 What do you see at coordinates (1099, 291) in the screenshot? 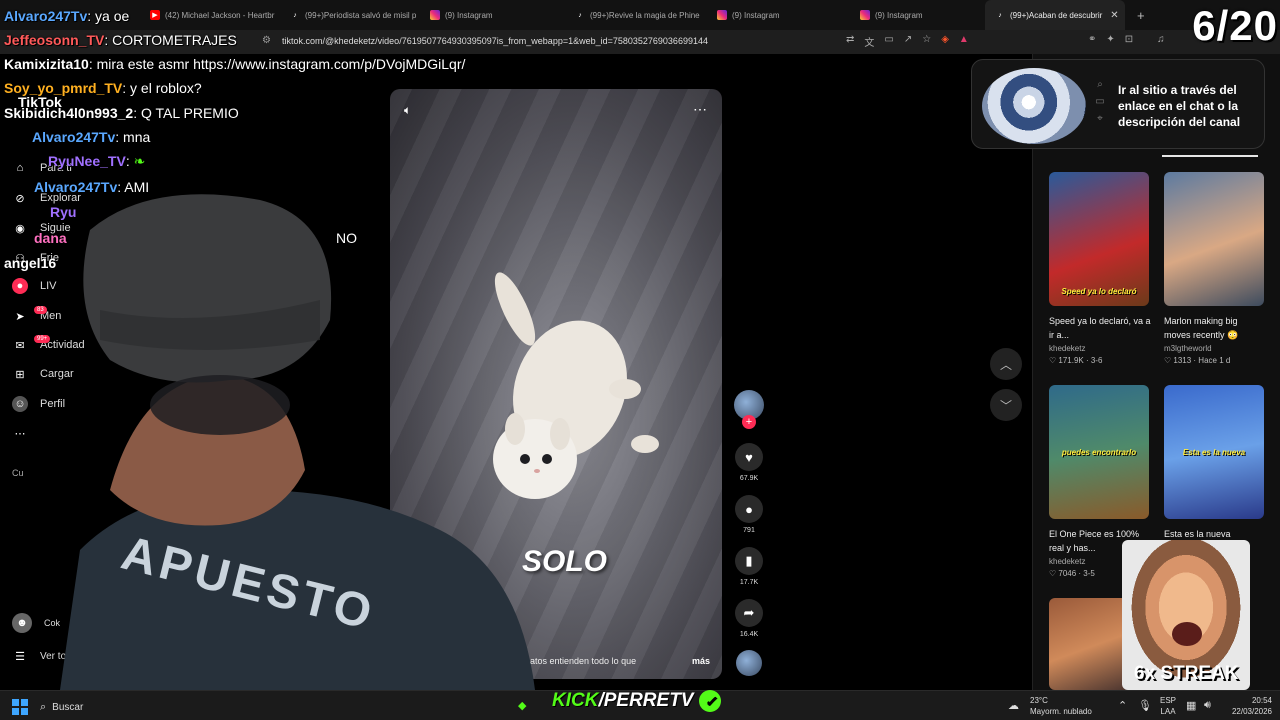
I see `thumbnail-caption: Speed ya lo declaró` at bounding box center [1099, 291].